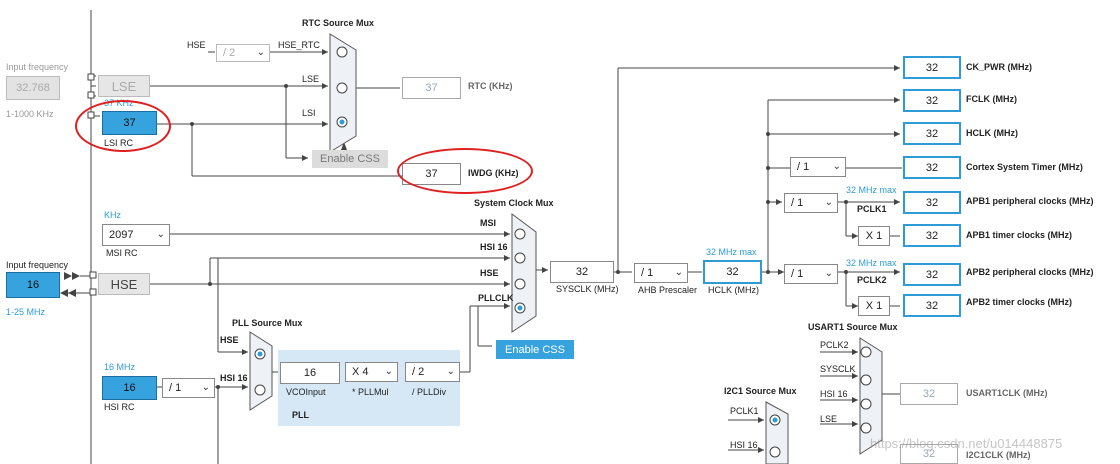 This screenshot has width=1120, height=464. What do you see at coordinates (1030, 201) in the screenshot?
I see `apb1-peripheral-label: APB1 peripheral clocks (MHz)` at bounding box center [1030, 201].